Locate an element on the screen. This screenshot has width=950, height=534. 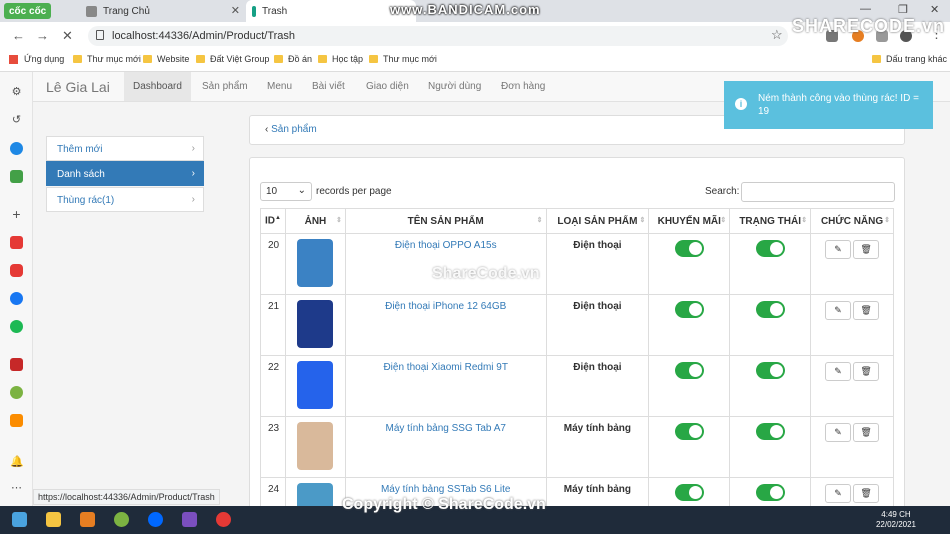
tab-title: Trang Chủ is located at coordinates (126, 11).